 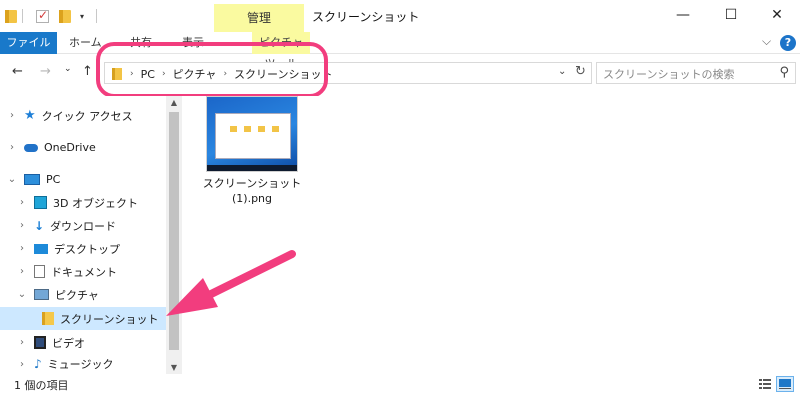 I want to click on minimize-button: —, so click(x=683, y=15).